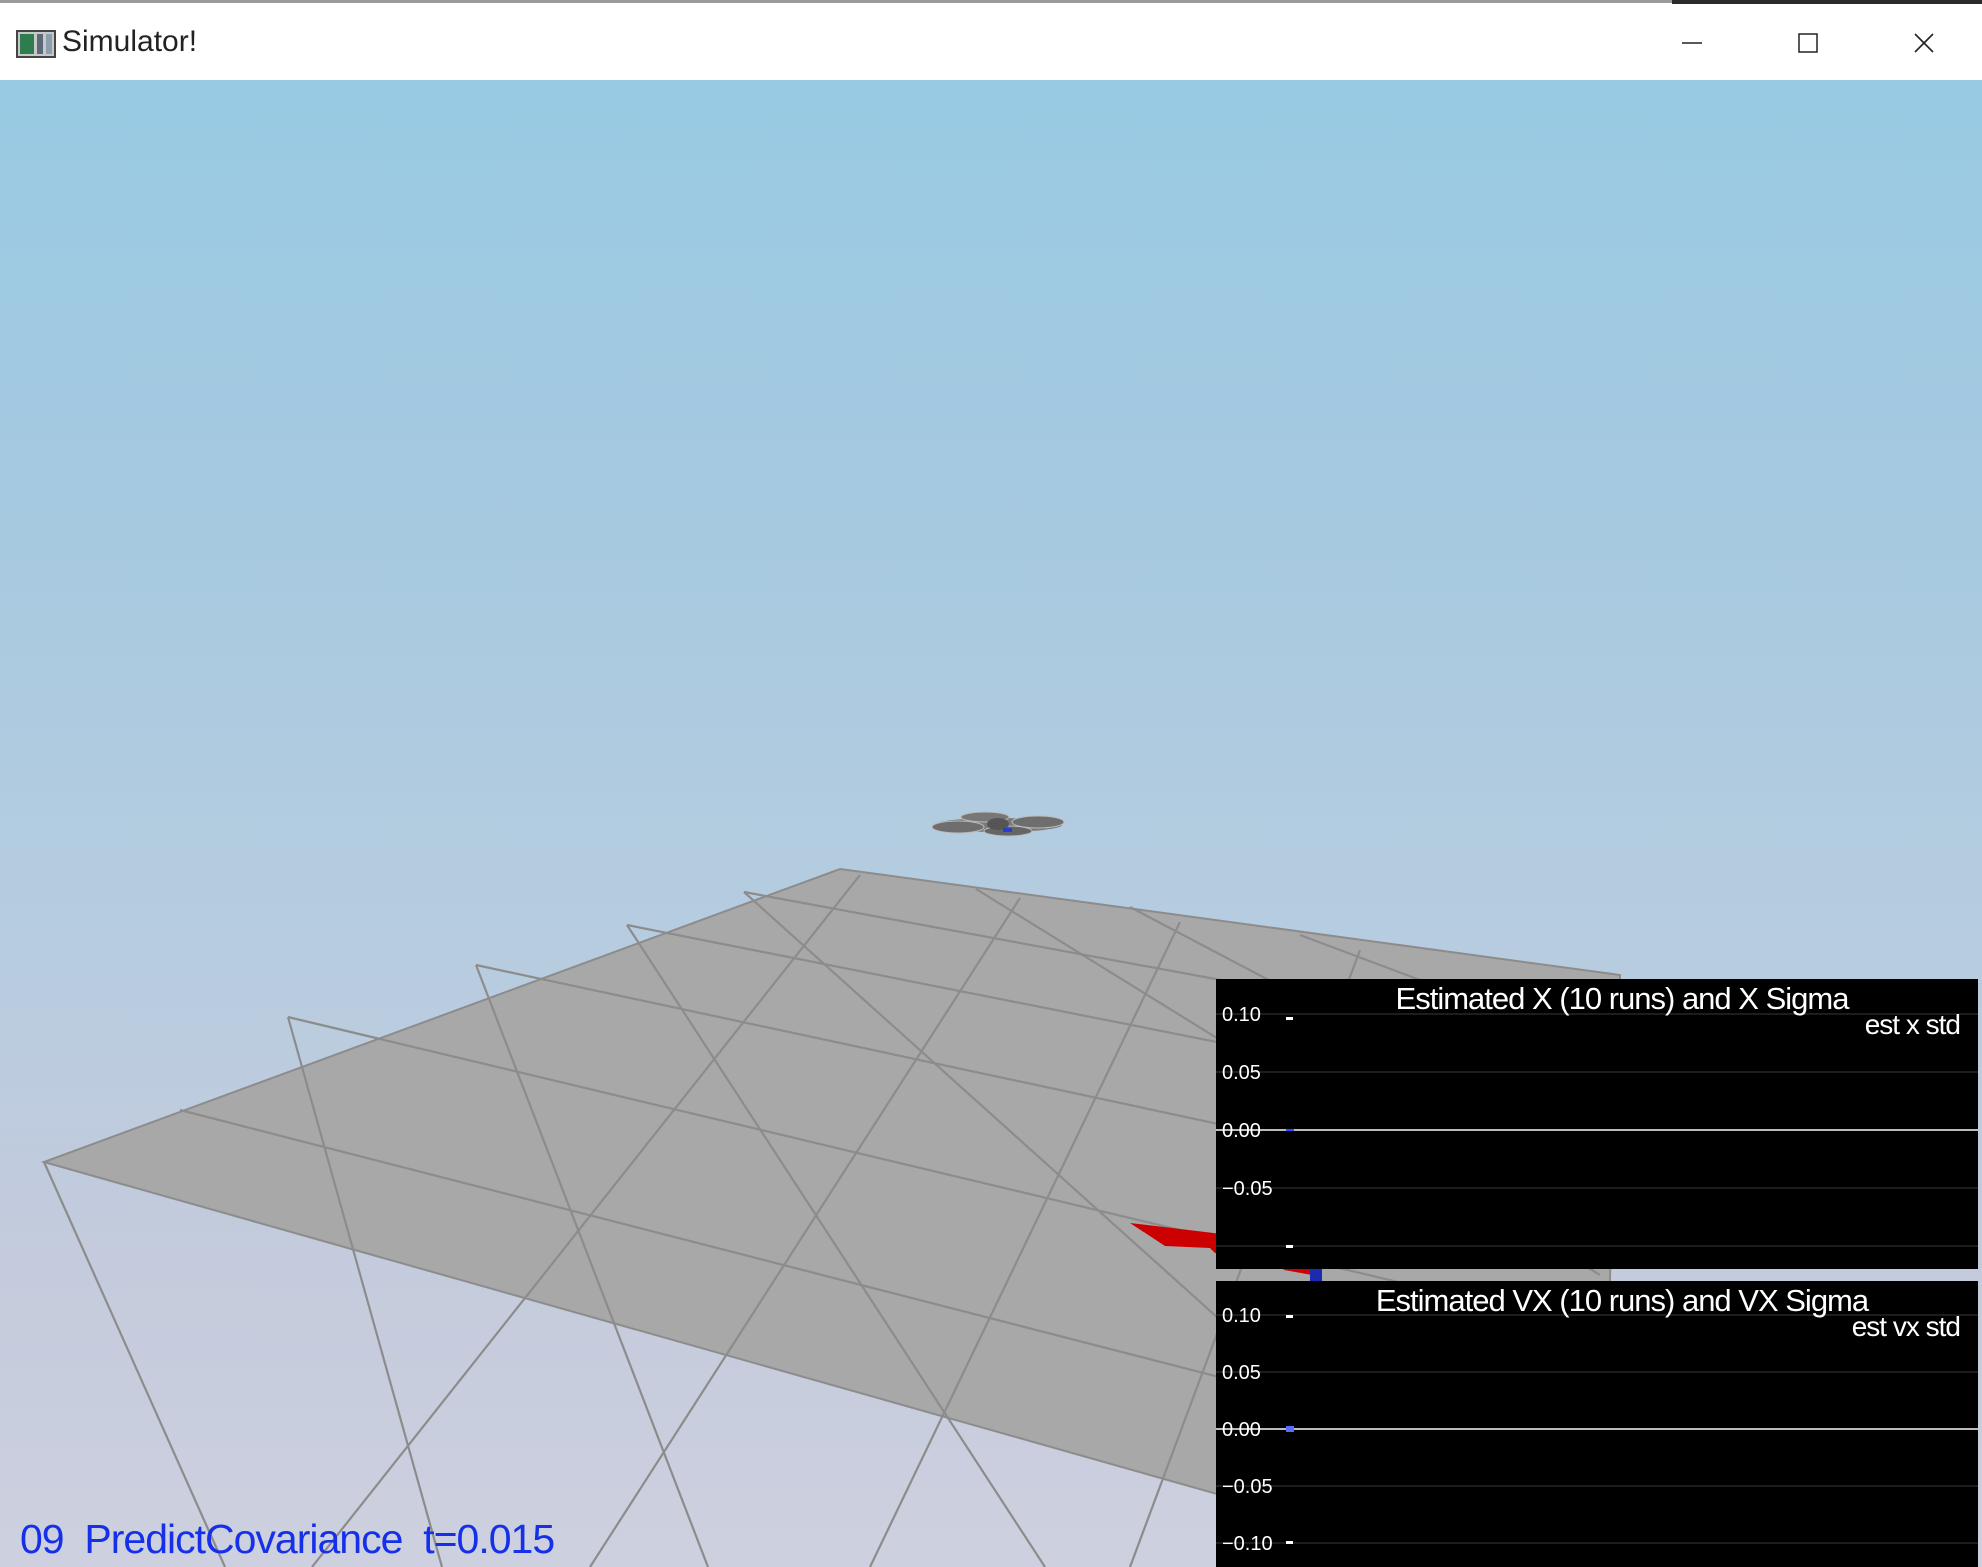  What do you see at coordinates (991, 40) in the screenshot?
I see `window-titlebar: Simulator!` at bounding box center [991, 40].